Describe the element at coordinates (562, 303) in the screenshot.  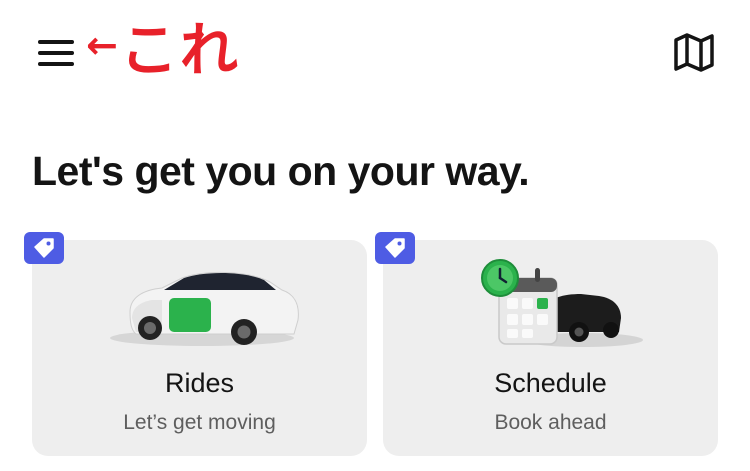
I see `calendar-car-illustration` at that location.